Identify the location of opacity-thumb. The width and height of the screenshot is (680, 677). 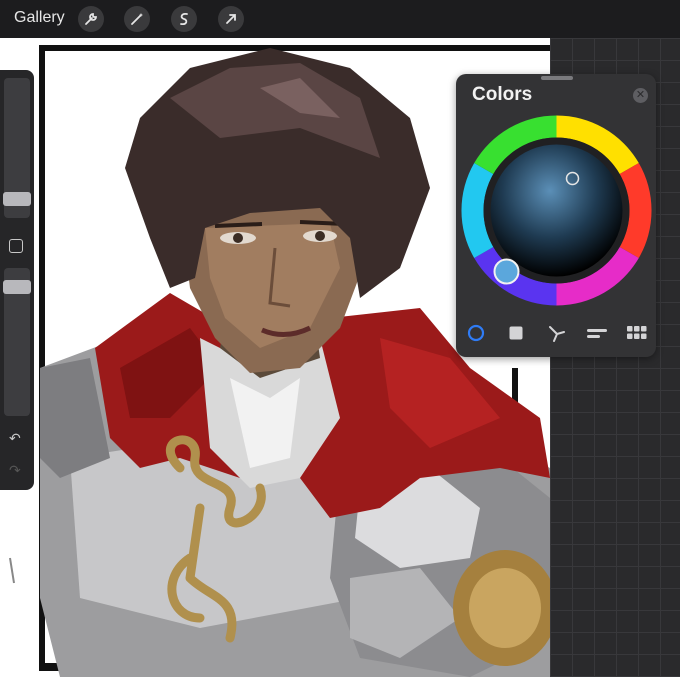
(17, 287).